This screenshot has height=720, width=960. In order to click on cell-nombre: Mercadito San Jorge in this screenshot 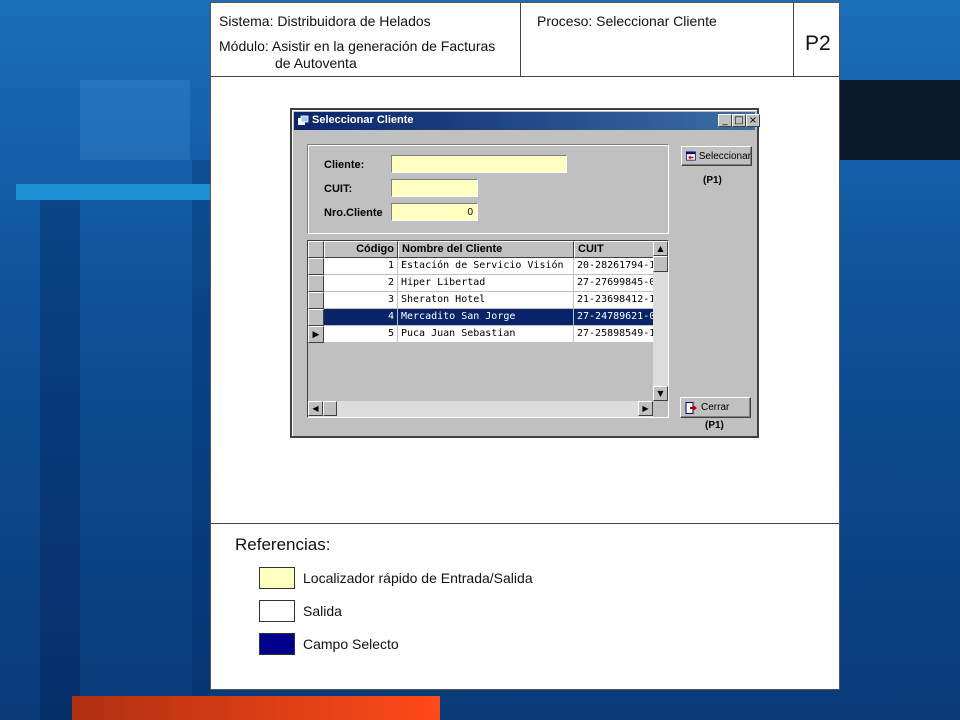, I will do `click(486, 317)`.